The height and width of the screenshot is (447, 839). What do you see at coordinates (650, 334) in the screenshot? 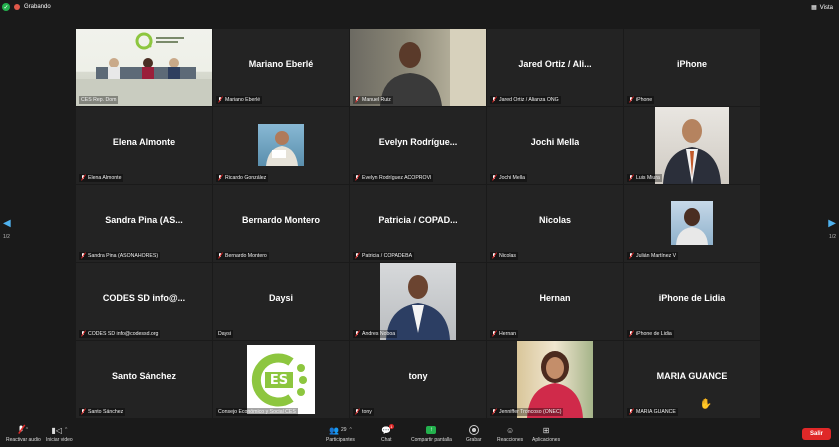
I see `participant-name-label: iPhone de Lidia` at bounding box center [650, 334].